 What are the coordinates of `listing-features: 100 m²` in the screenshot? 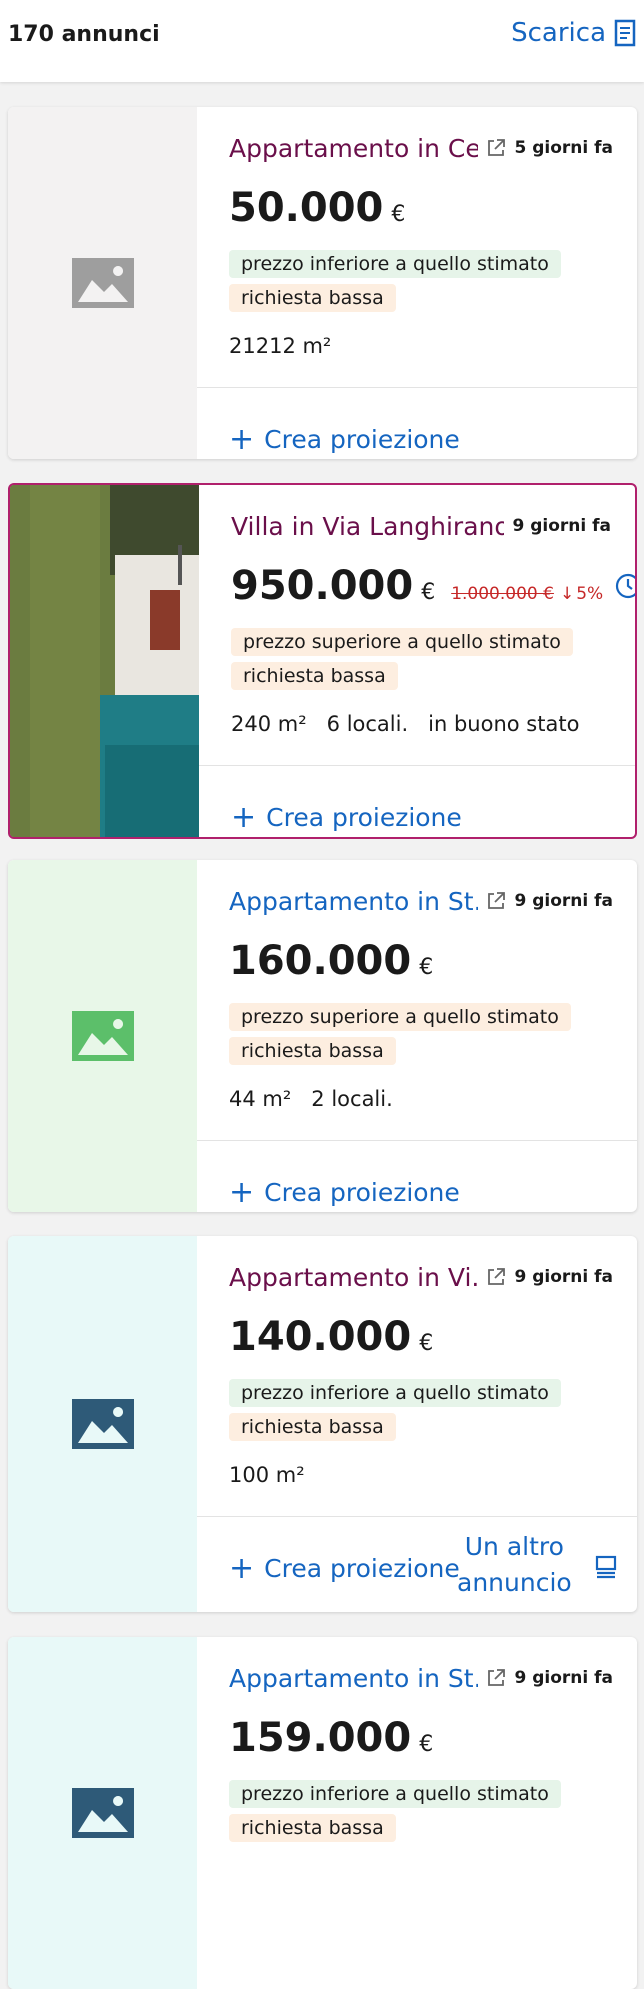 It's located at (267, 1475).